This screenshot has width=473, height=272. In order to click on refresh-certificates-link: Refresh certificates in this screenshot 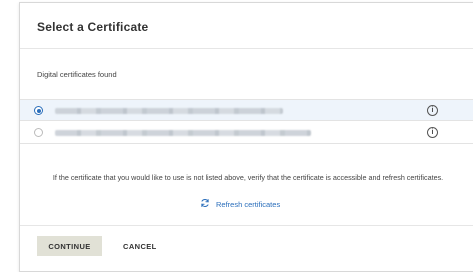, I will do `click(240, 204)`.